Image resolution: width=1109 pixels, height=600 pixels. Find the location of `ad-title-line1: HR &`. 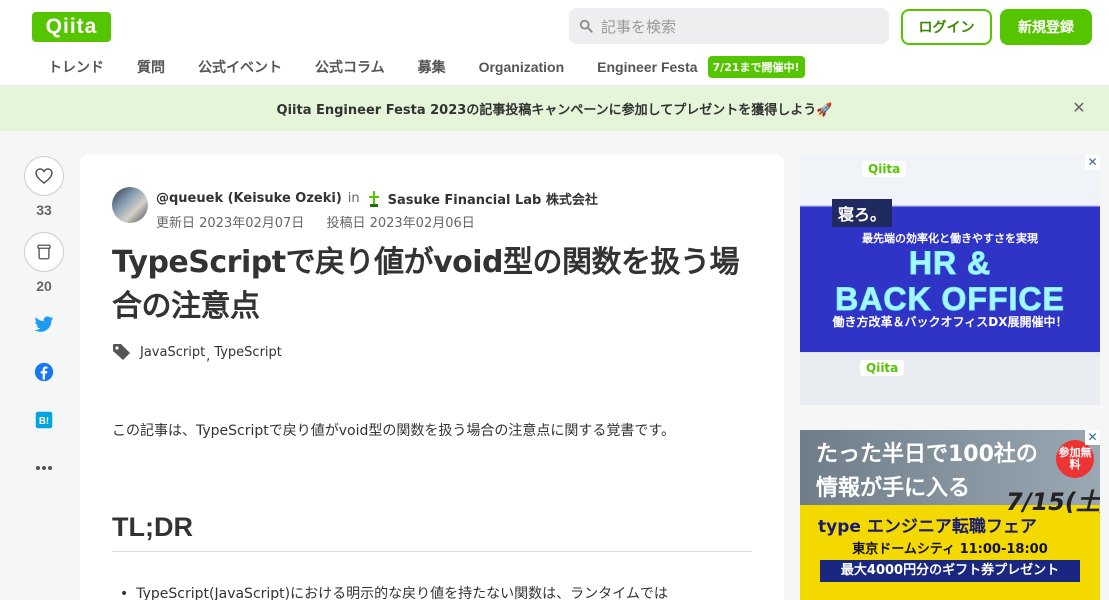

ad-title-line1: HR & is located at coordinates (950, 263).